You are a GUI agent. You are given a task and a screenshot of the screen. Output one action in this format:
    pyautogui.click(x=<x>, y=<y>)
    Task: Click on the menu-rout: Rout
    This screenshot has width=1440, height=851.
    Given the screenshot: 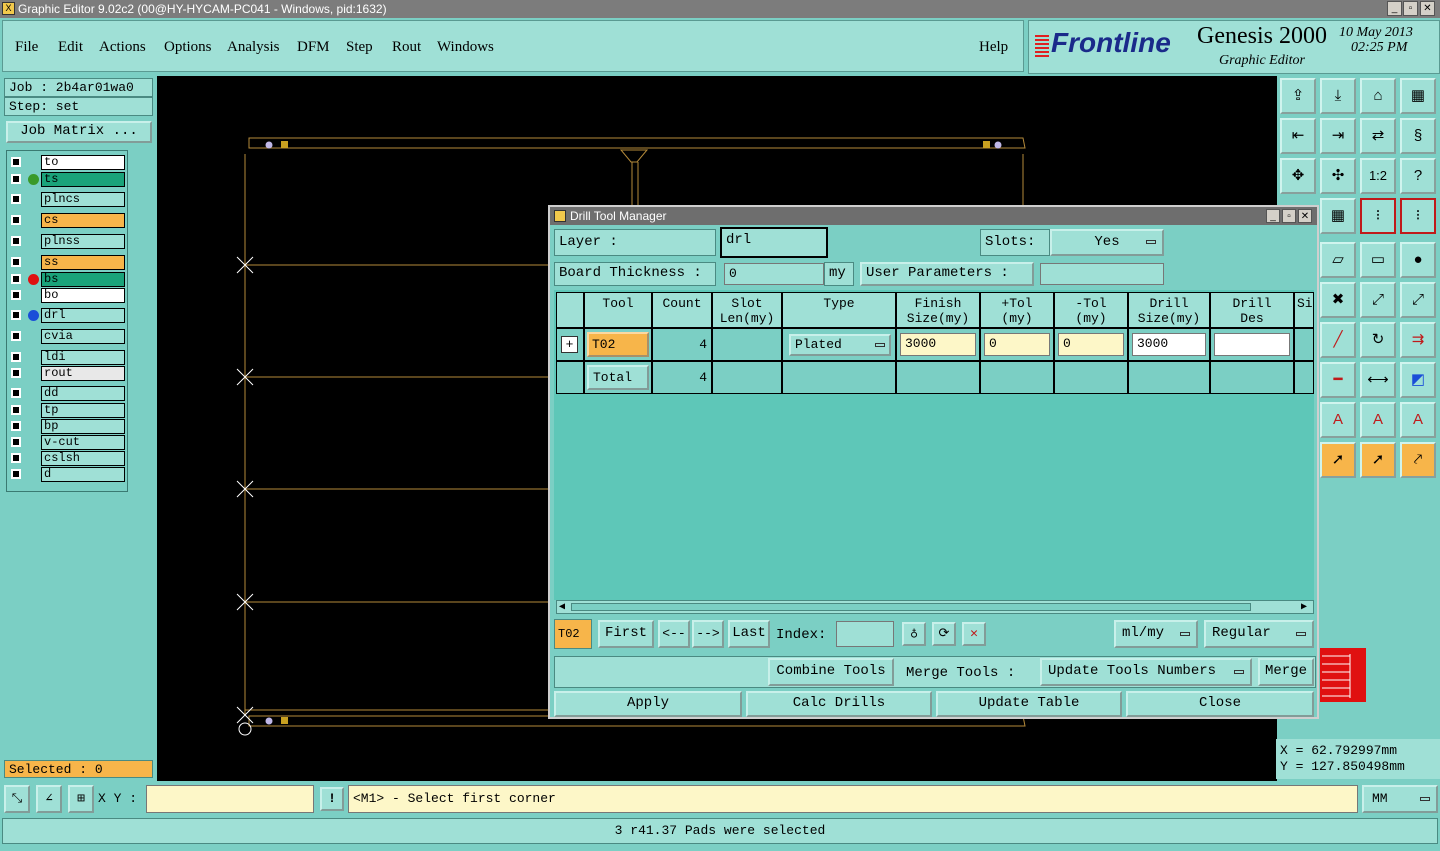 What is the action you would take?
    pyautogui.click(x=406, y=47)
    